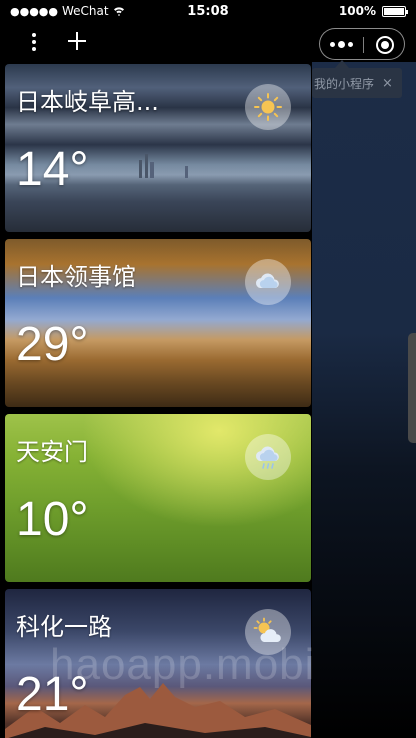  Describe the element at coordinates (208, 12) in the screenshot. I see `status-bar: ●●●●● WeChat 15:08 100%` at that location.